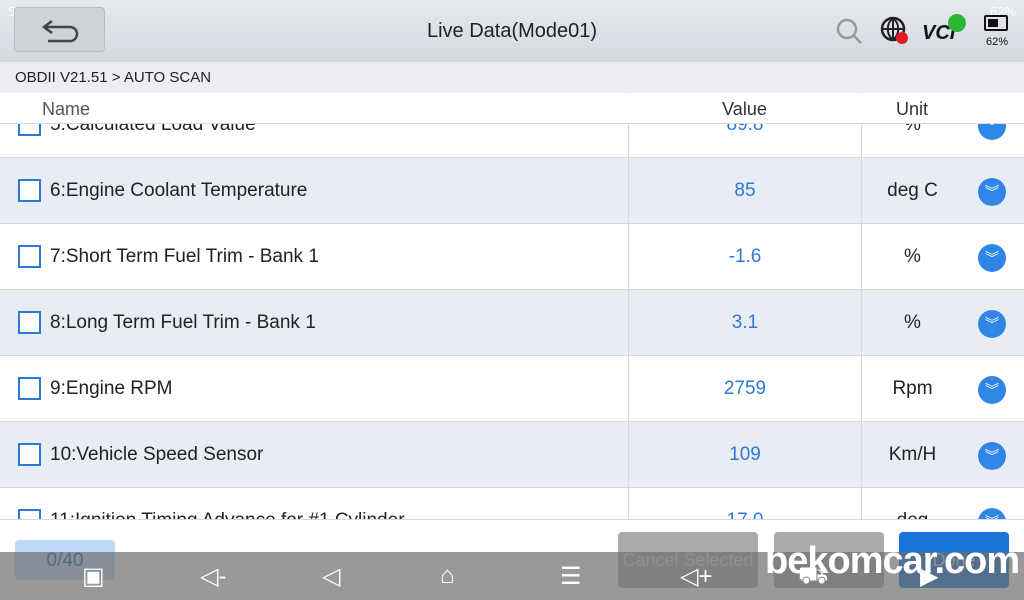  Describe the element at coordinates (447, 576) in the screenshot. I see `nav-home-icon: ⌂` at that location.